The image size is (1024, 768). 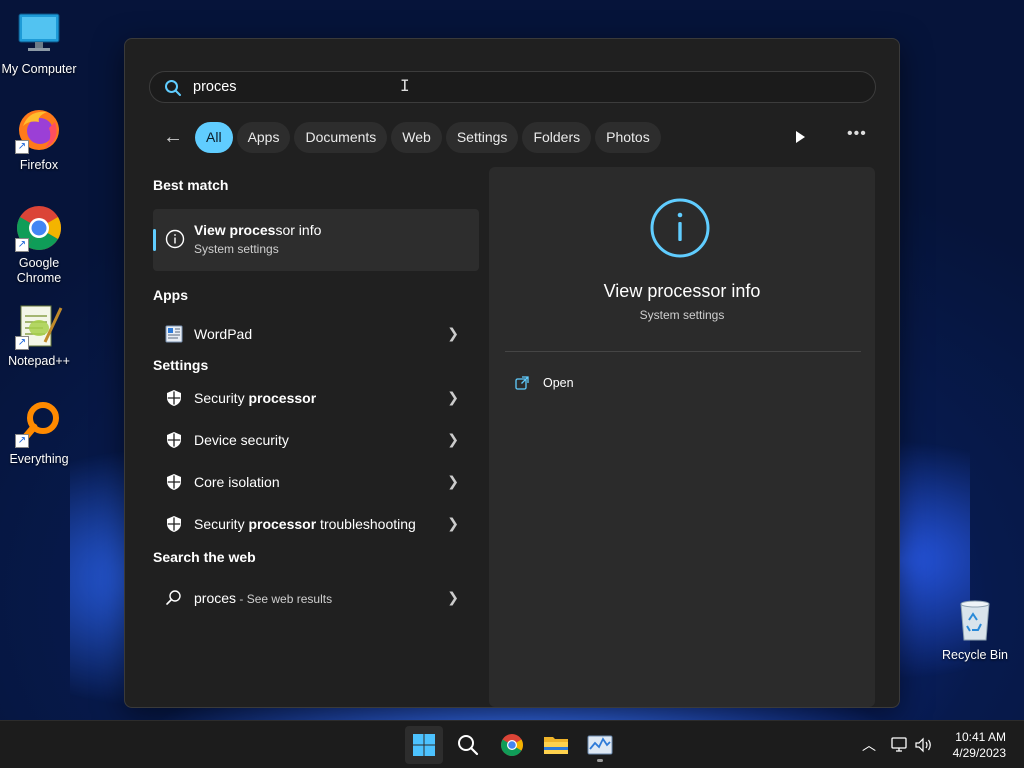 What do you see at coordinates (924, 745) in the screenshot?
I see `volume-icon` at bounding box center [924, 745].